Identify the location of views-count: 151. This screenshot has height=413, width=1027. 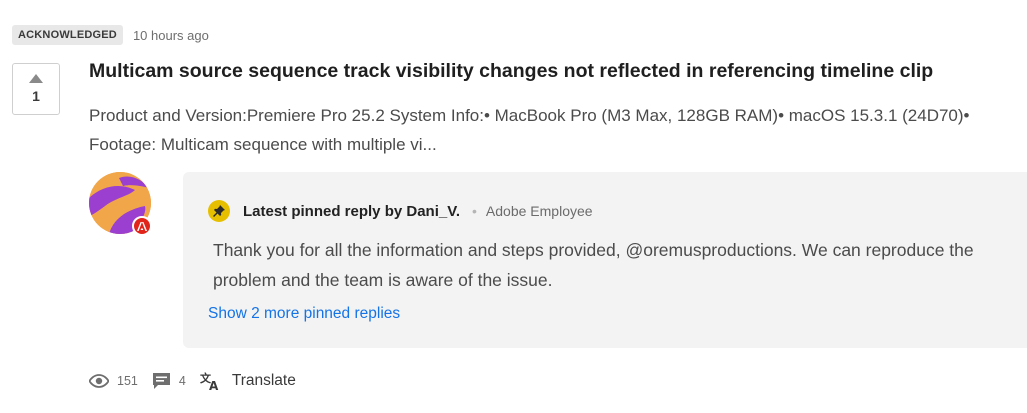
(113, 381).